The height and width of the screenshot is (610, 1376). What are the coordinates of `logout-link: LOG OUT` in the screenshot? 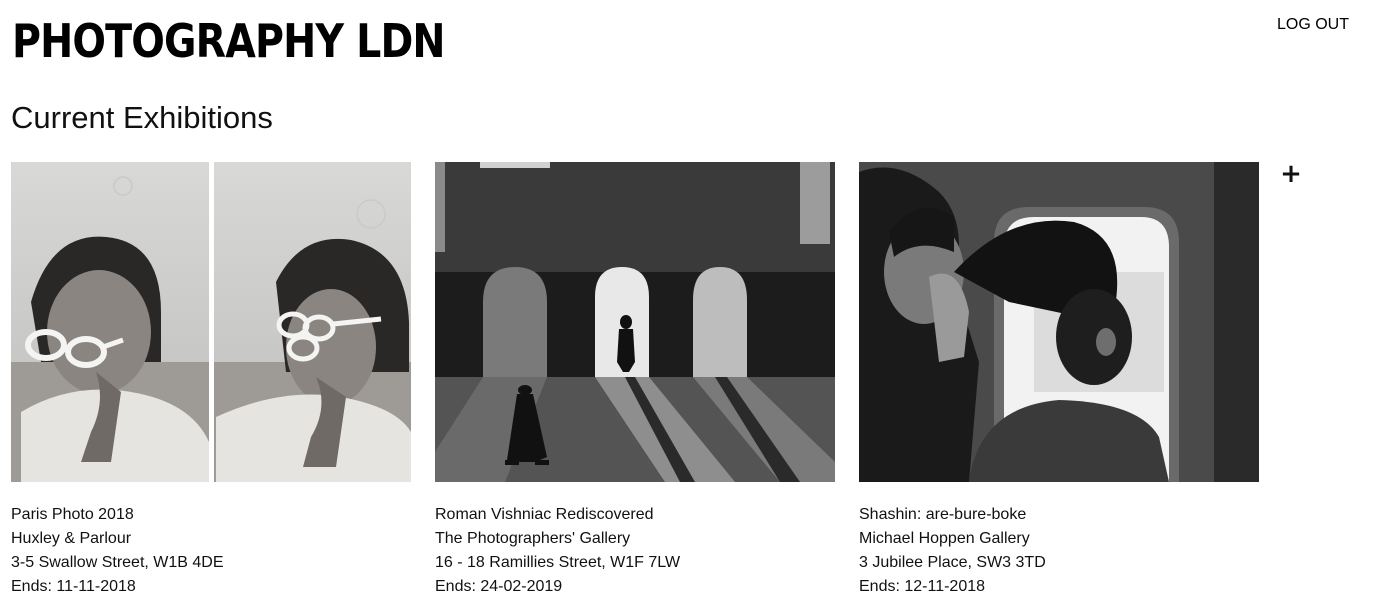 It's located at (1313, 25).